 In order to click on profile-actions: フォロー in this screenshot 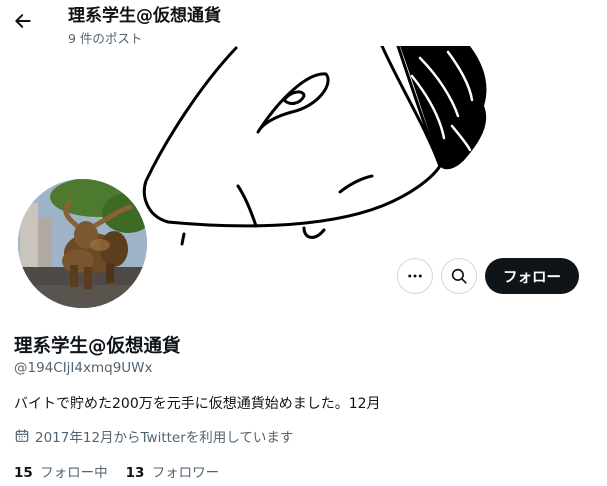, I will do `click(488, 276)`.